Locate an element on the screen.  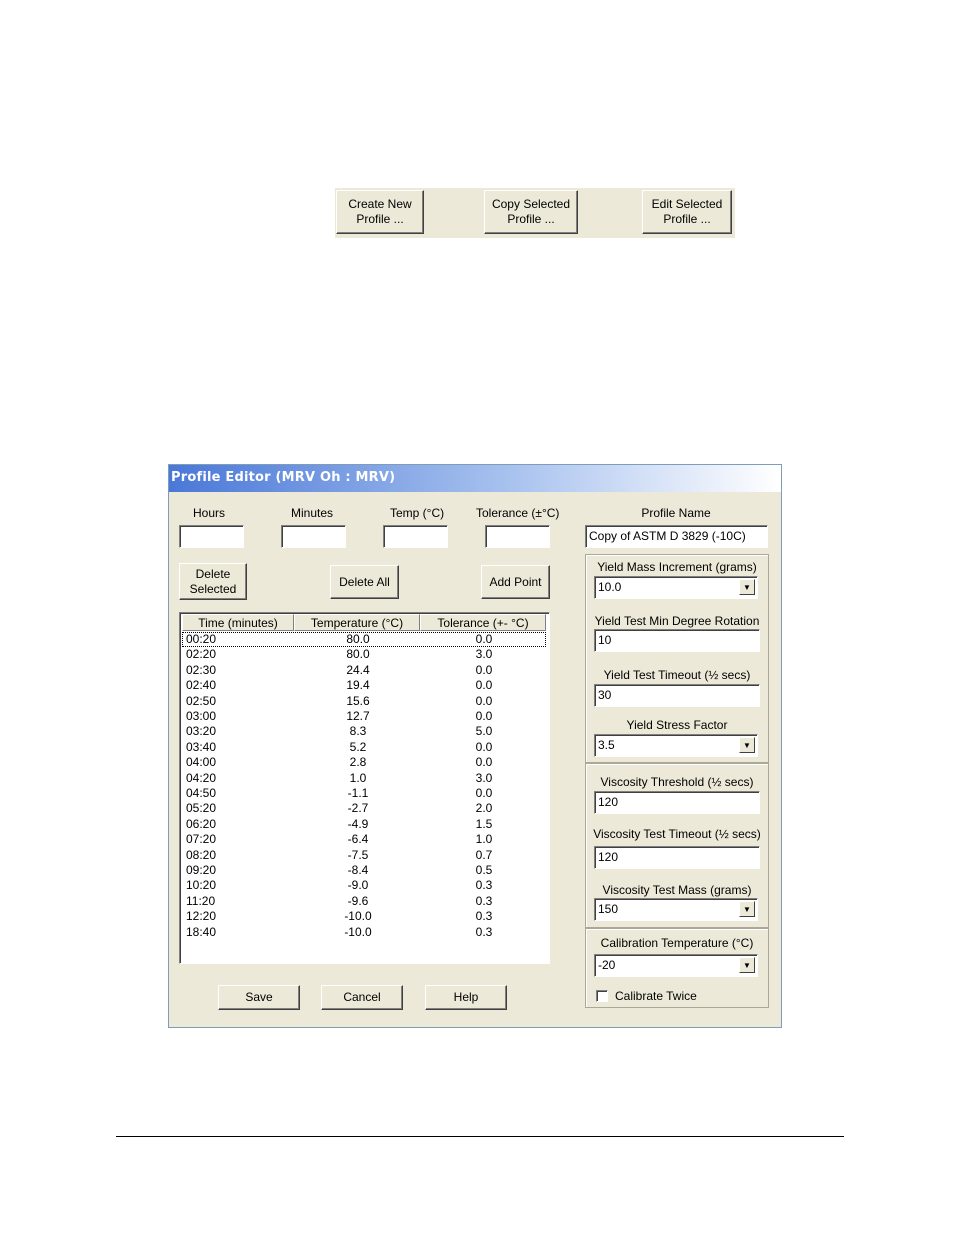
minutes-input is located at coordinates (313, 536).